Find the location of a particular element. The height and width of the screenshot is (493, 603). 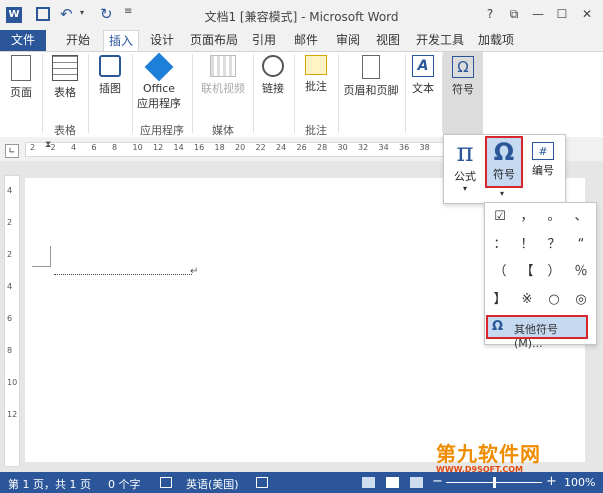

symbol-cell: 】 is located at coordinates (500, 300).